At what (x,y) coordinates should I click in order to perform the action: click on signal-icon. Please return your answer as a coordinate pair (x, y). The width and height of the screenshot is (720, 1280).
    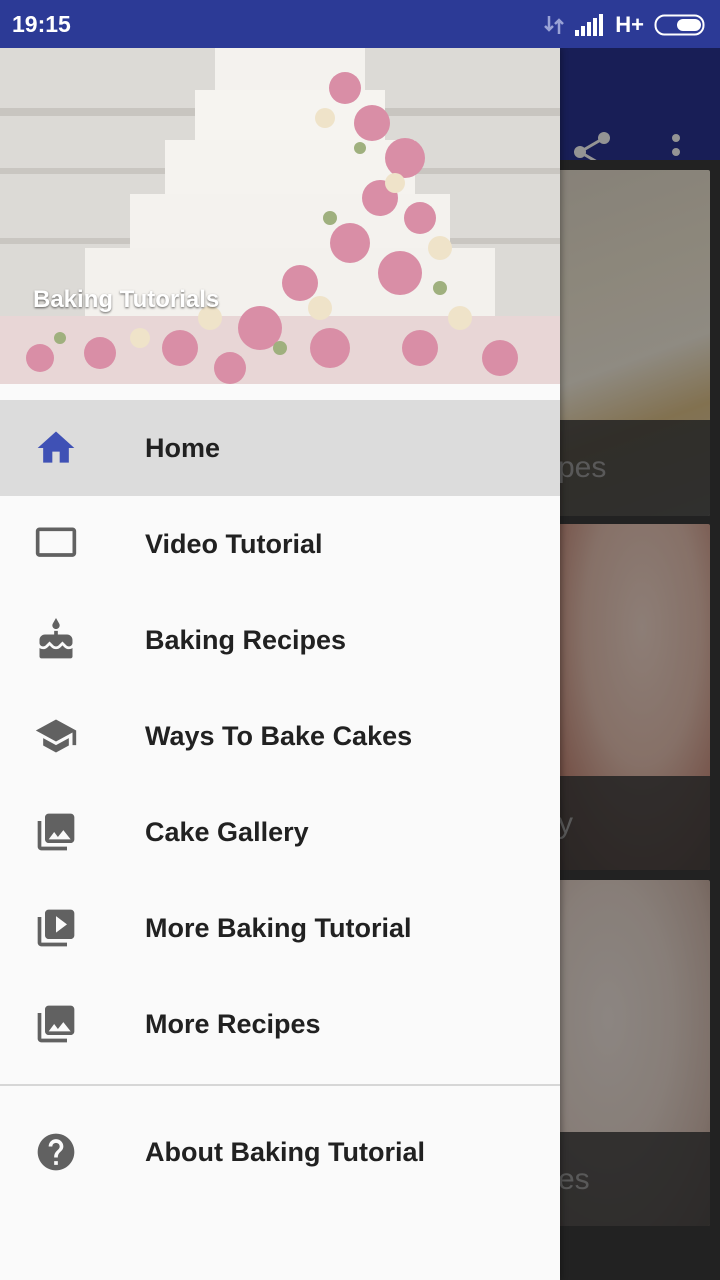
    Looking at the image, I should click on (589, 25).